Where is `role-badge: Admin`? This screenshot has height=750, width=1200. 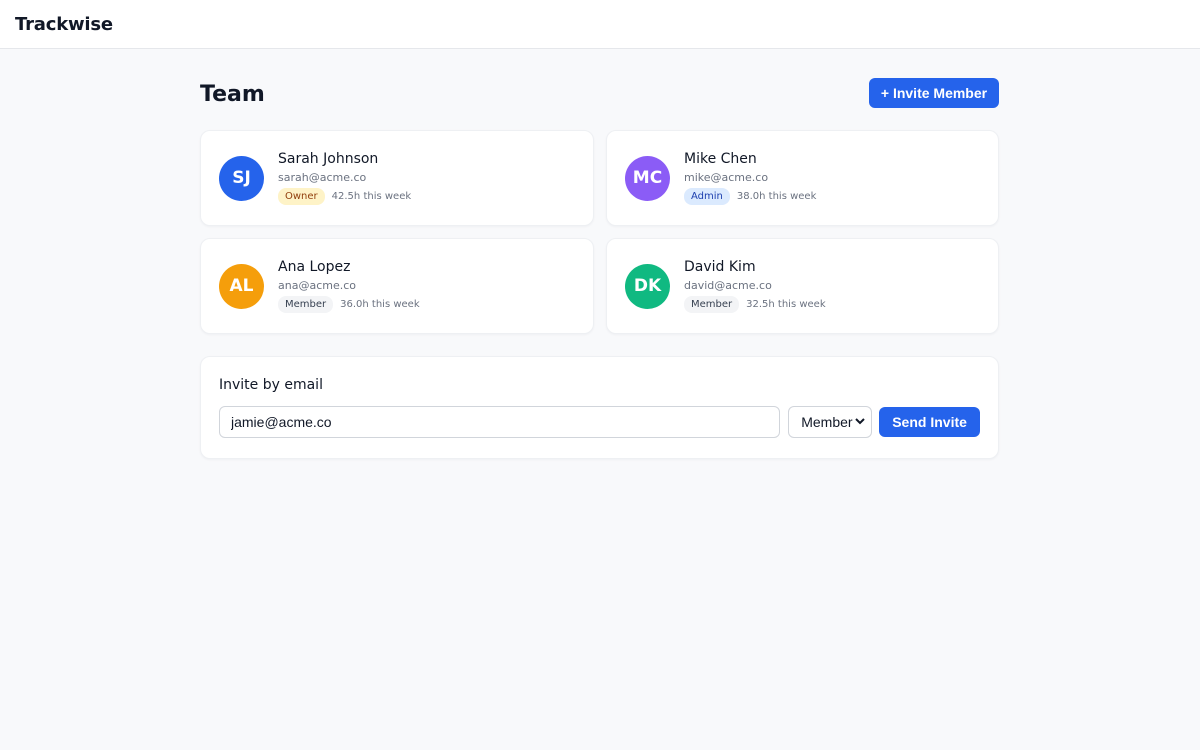 role-badge: Admin is located at coordinates (707, 196).